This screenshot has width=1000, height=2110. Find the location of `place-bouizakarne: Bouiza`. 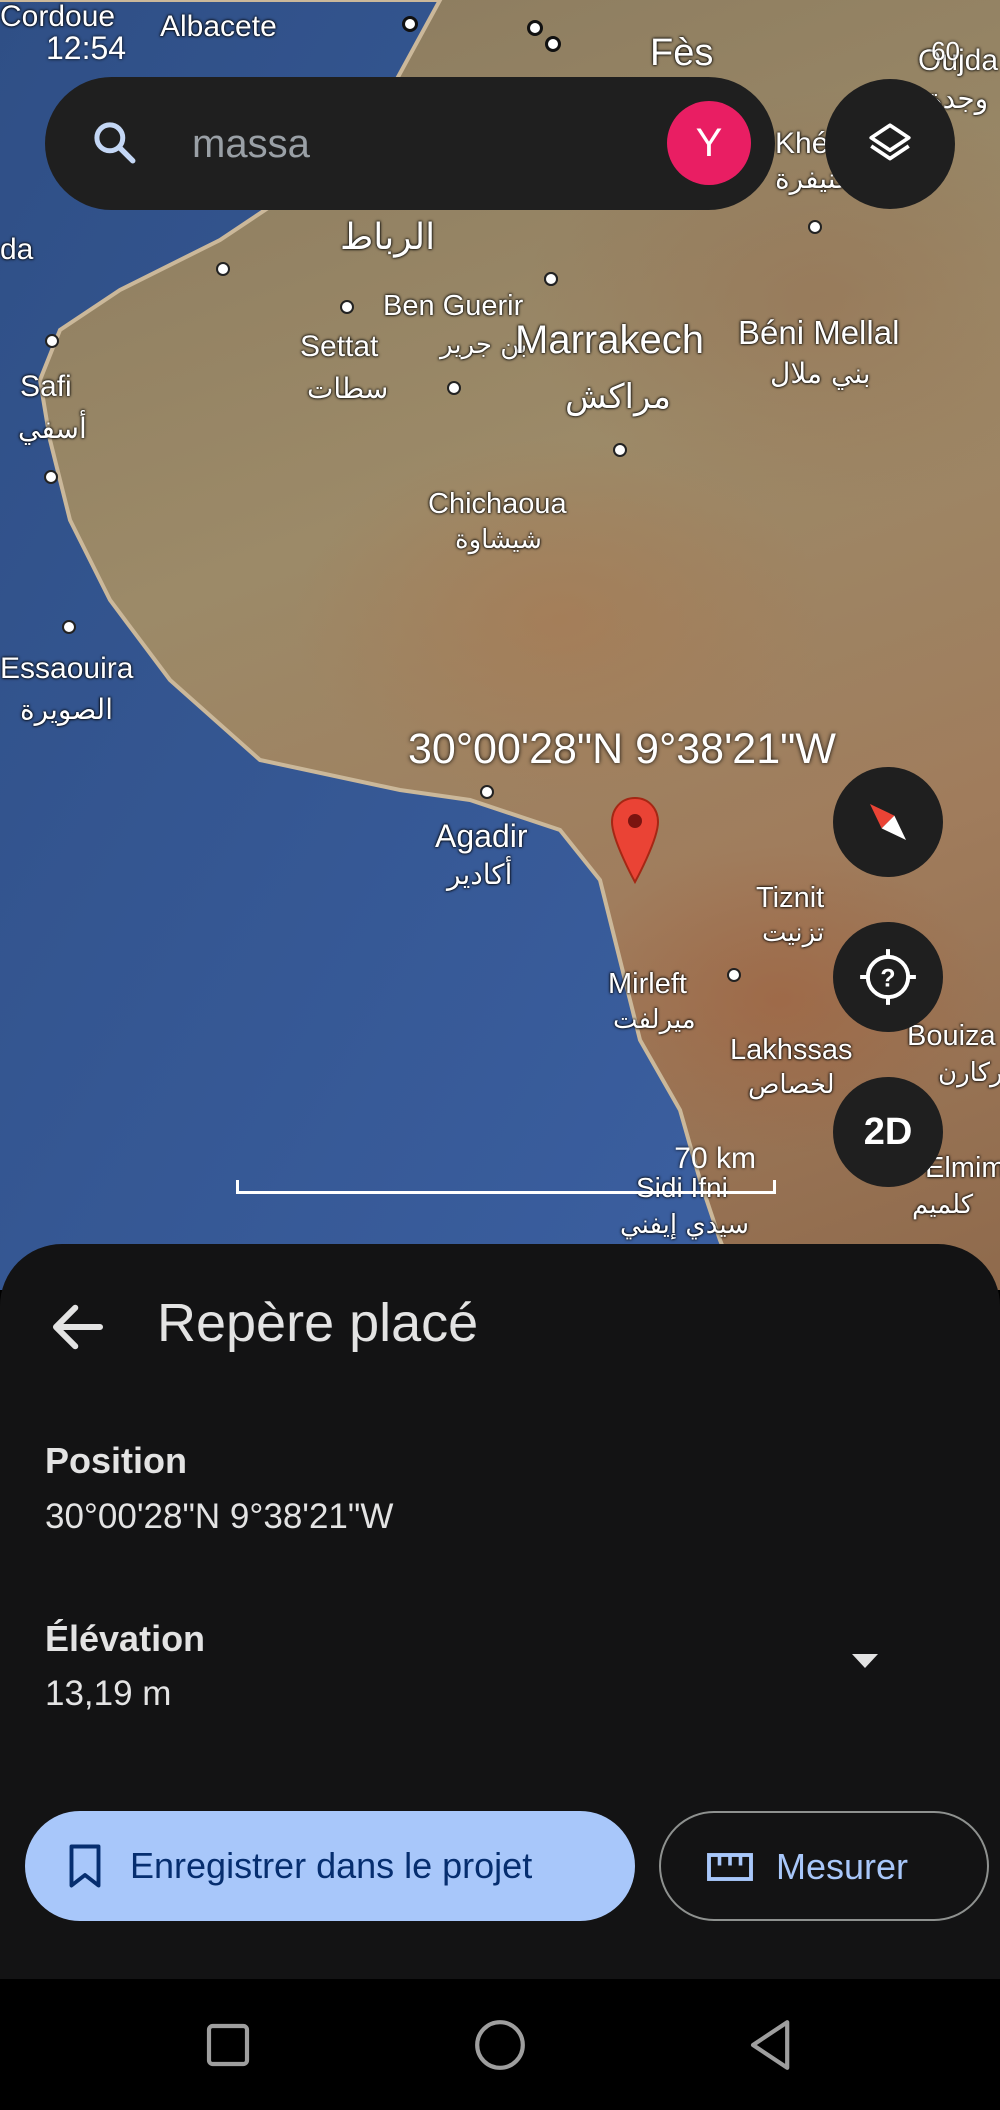

place-bouizakarne: Bouiza is located at coordinates (951, 1036).